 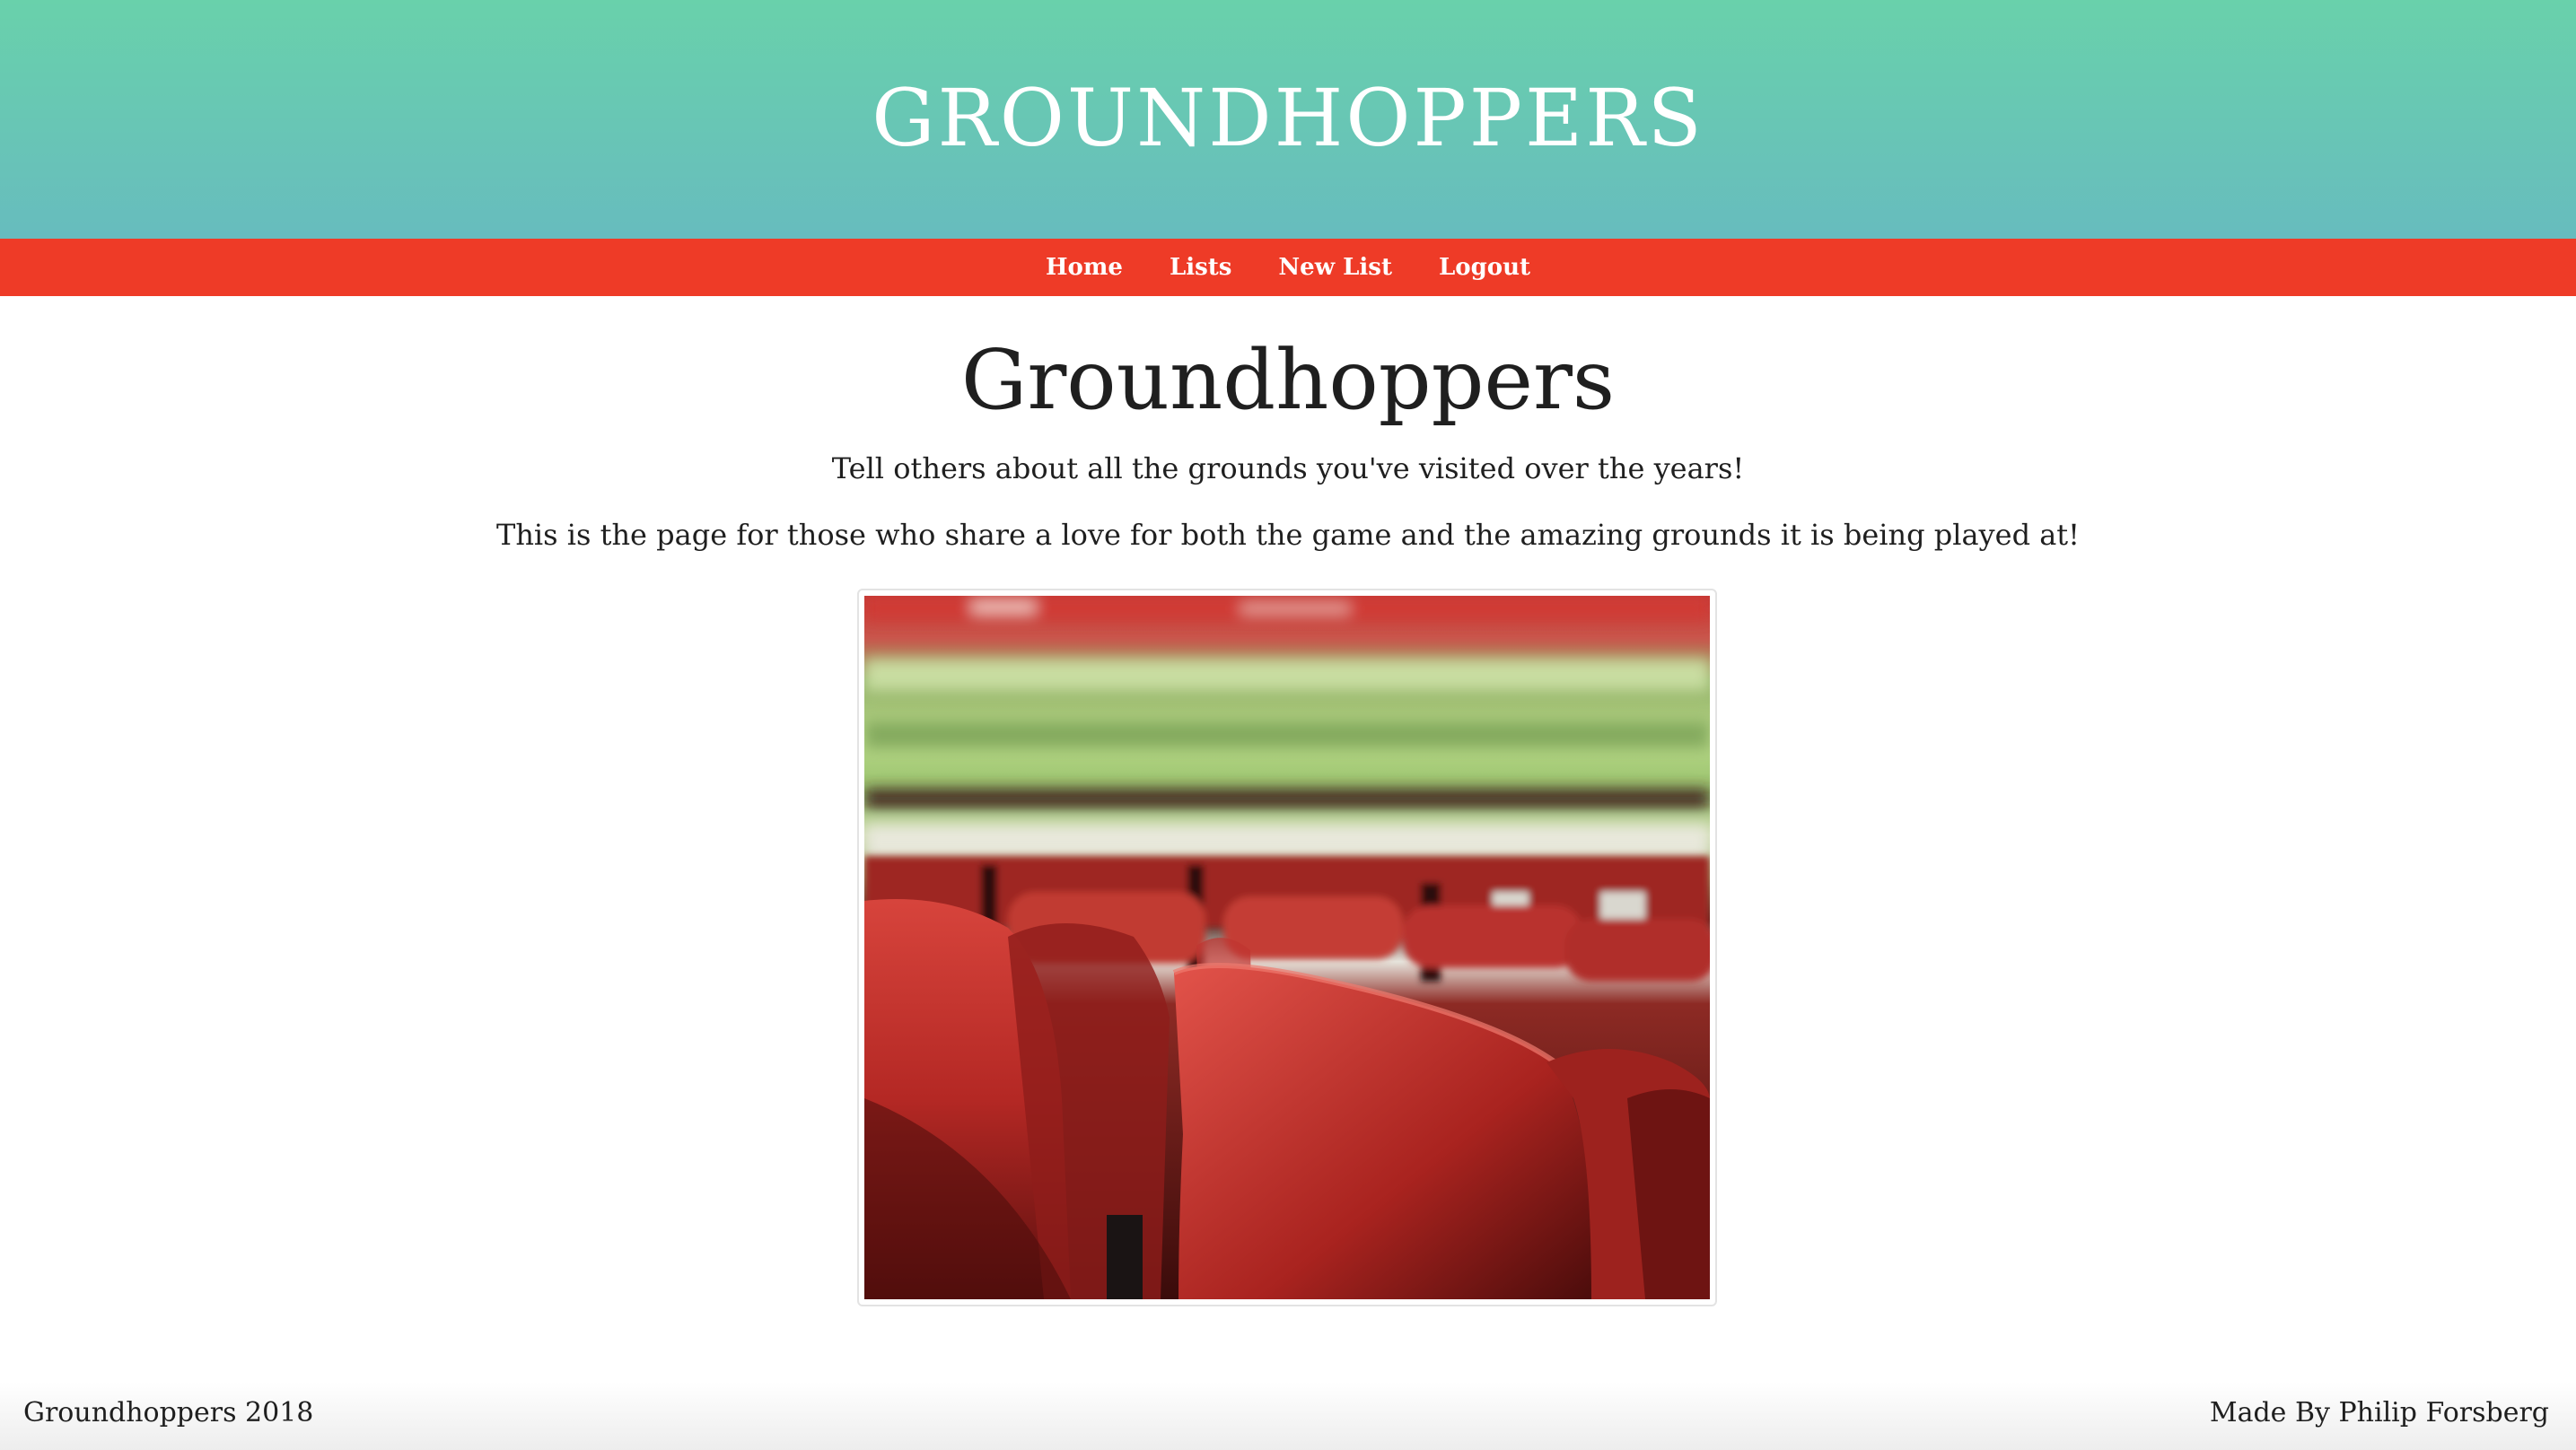 I want to click on nav-item-lists: Lists, so click(x=1200, y=267).